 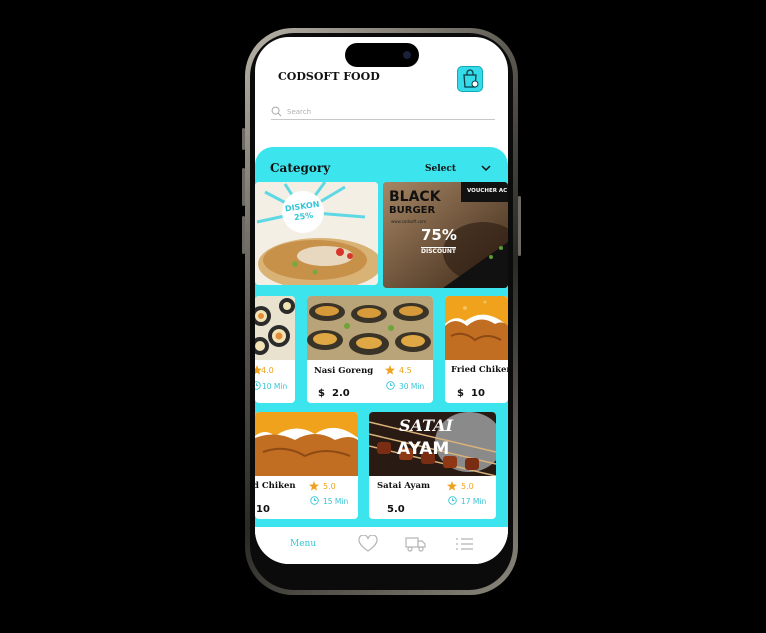 I want to click on dynamic-island, so click(x=382, y=55).